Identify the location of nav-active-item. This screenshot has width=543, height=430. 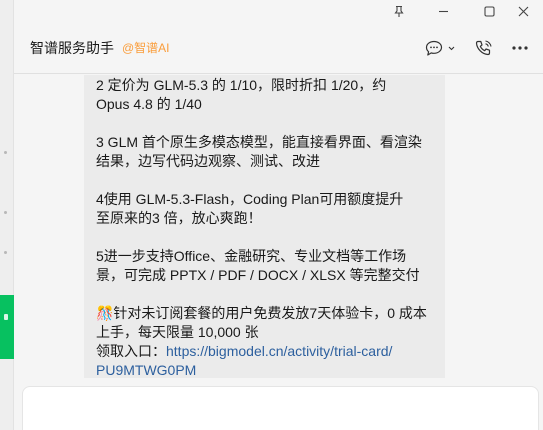
(7, 327).